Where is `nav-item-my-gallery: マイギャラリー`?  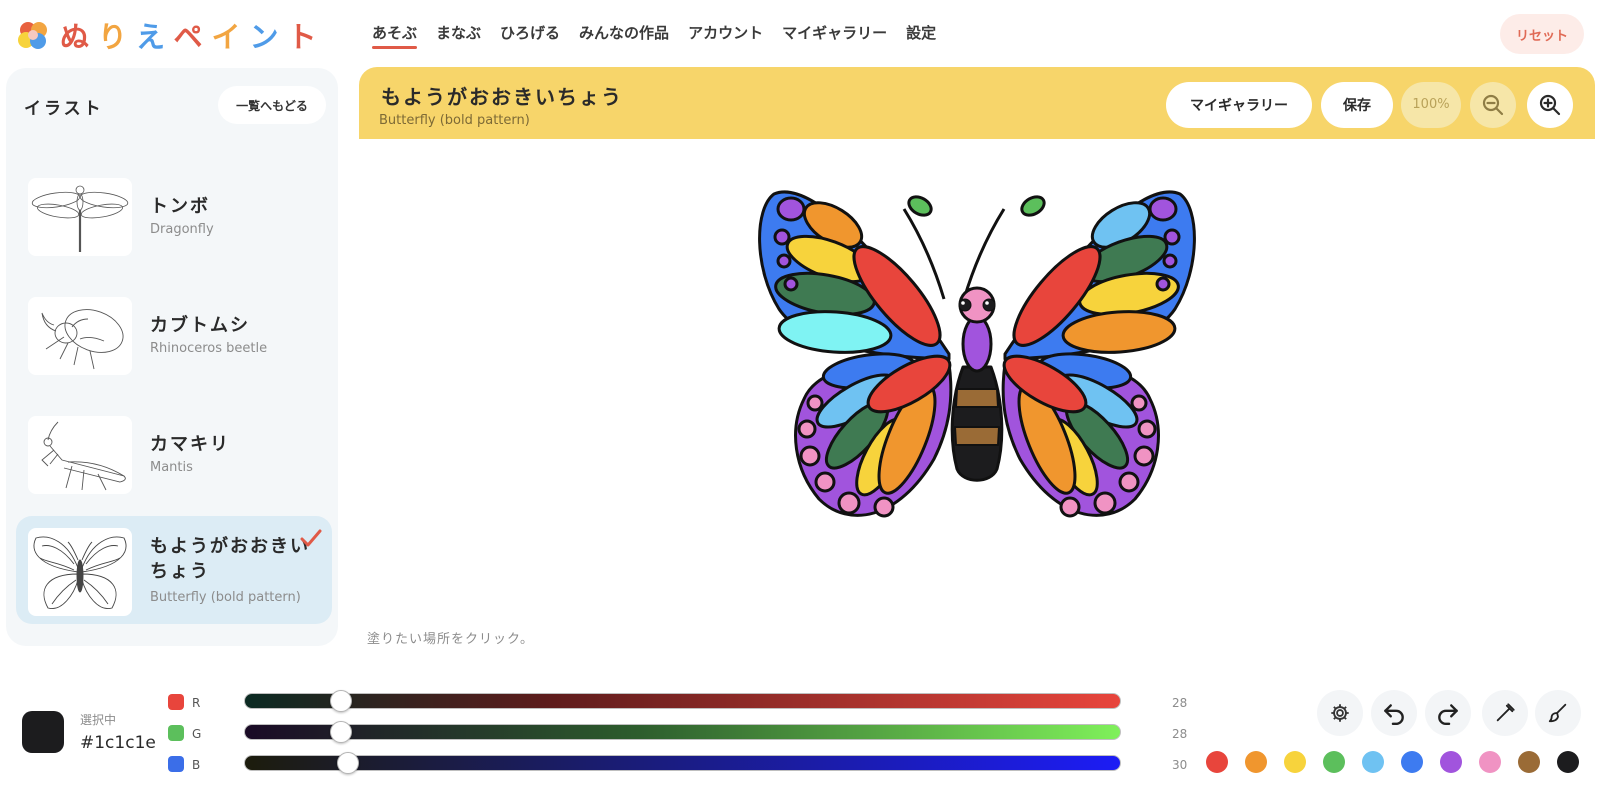 nav-item-my-gallery: マイギャラリー is located at coordinates (834, 34).